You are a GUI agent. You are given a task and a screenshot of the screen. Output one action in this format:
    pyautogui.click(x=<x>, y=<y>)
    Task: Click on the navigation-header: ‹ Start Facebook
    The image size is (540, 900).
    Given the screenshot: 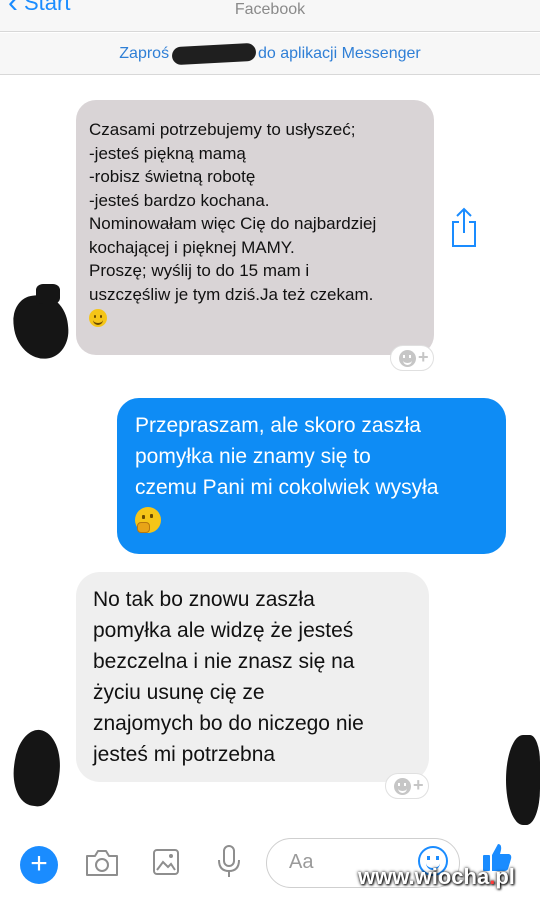 What is the action you would take?
    pyautogui.click(x=270, y=16)
    